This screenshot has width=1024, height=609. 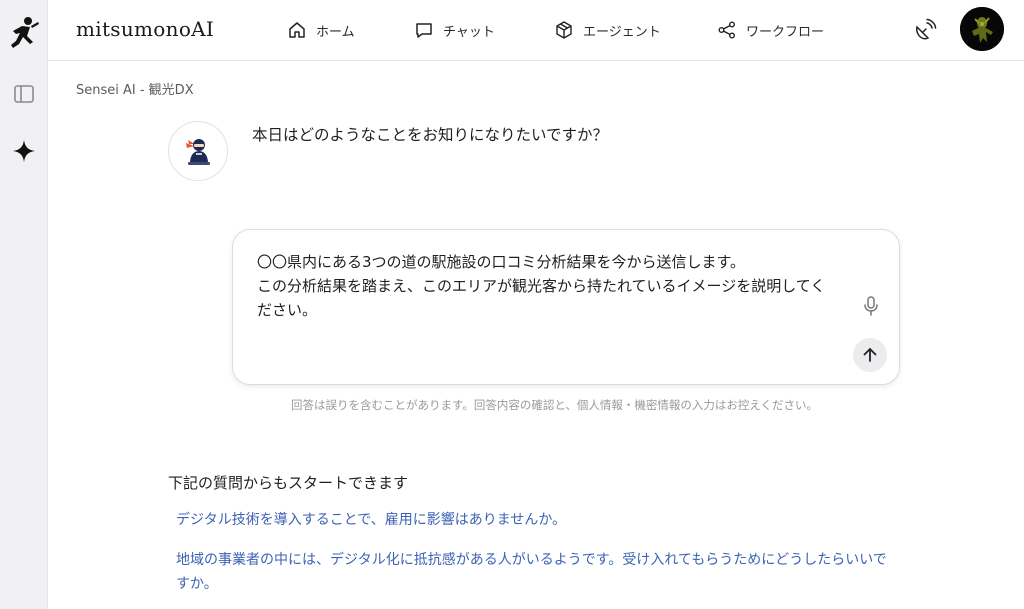 I want to click on satellite-dish-icon, so click(x=925, y=30).